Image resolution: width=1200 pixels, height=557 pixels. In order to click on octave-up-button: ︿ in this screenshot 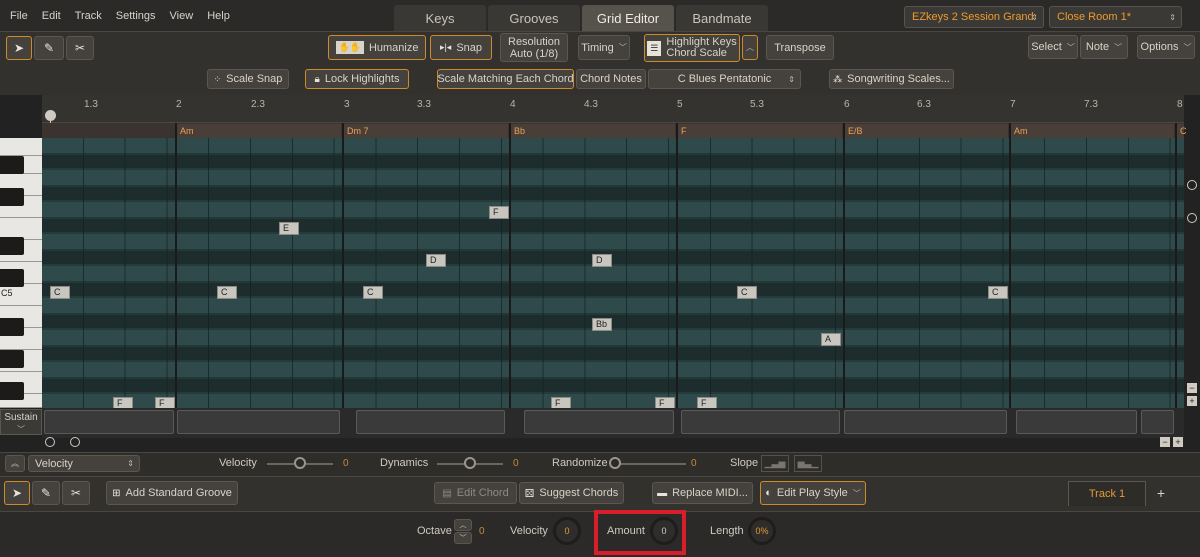, I will do `click(463, 525)`.